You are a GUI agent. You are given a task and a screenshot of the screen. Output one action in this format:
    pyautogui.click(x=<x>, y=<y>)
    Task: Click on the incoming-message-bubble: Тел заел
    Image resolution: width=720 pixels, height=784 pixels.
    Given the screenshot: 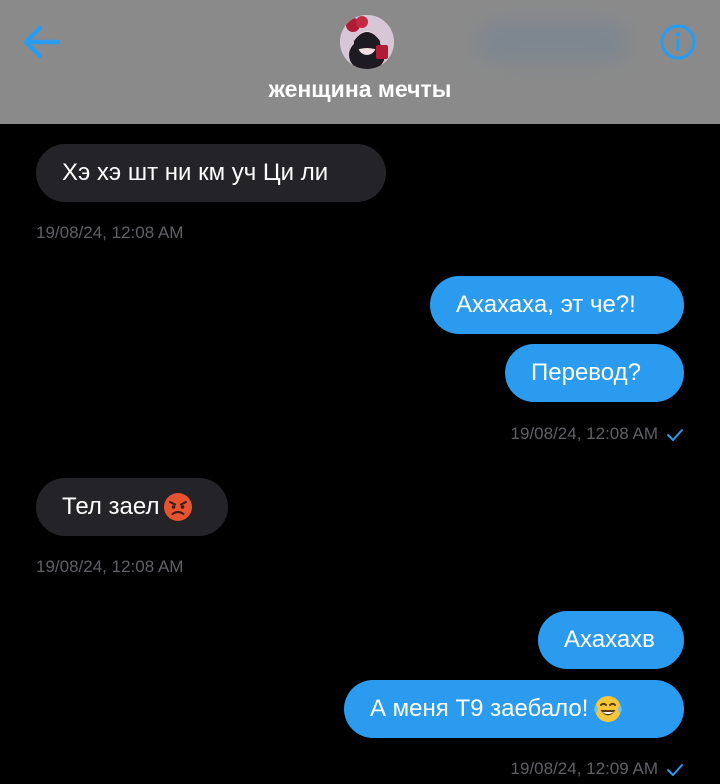 What is the action you would take?
    pyautogui.click(x=132, y=507)
    